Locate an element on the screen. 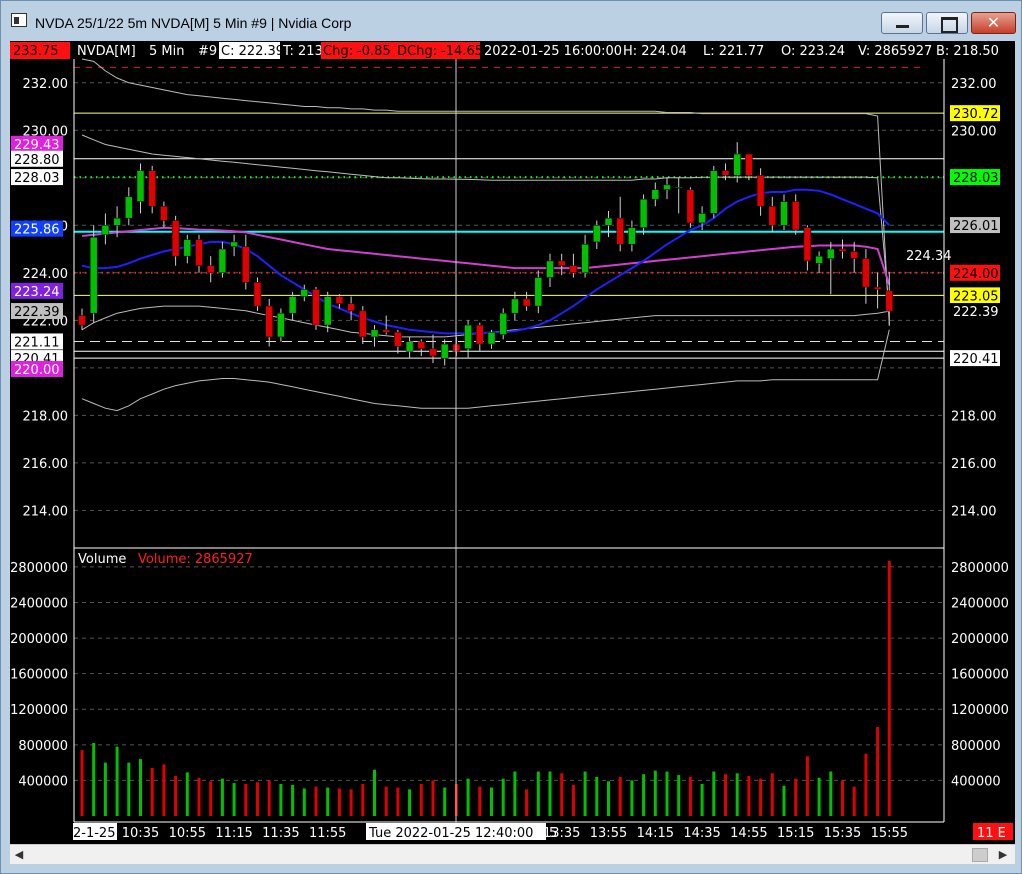 This screenshot has width=1022, height=874. right-price-label: 214.00 is located at coordinates (974, 511).